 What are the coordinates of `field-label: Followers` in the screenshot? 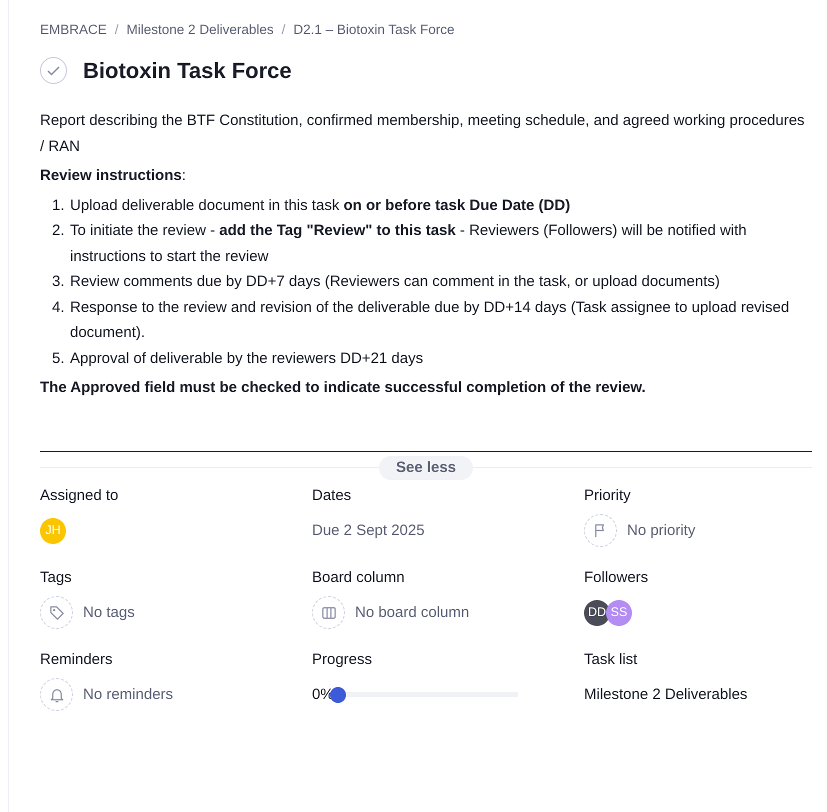 It's located at (617, 578).